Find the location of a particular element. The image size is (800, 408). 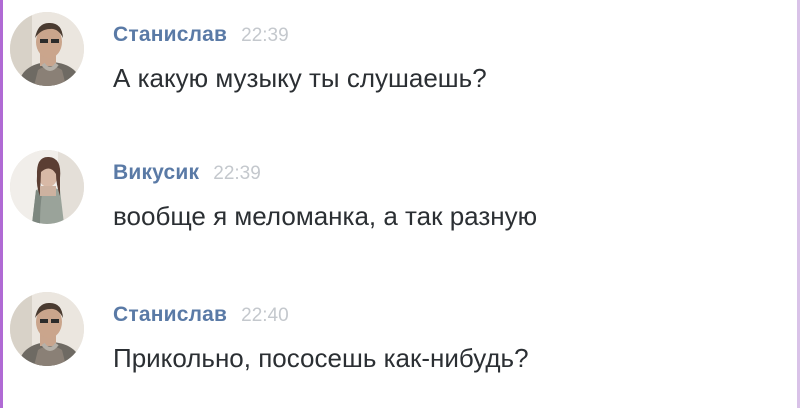

message-header: Станислав 22:40 is located at coordinates (201, 315).